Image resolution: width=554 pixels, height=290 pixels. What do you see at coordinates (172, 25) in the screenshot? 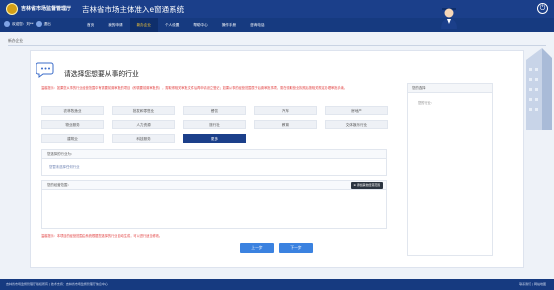
I see `nav-item: 个人设置` at bounding box center [172, 25].